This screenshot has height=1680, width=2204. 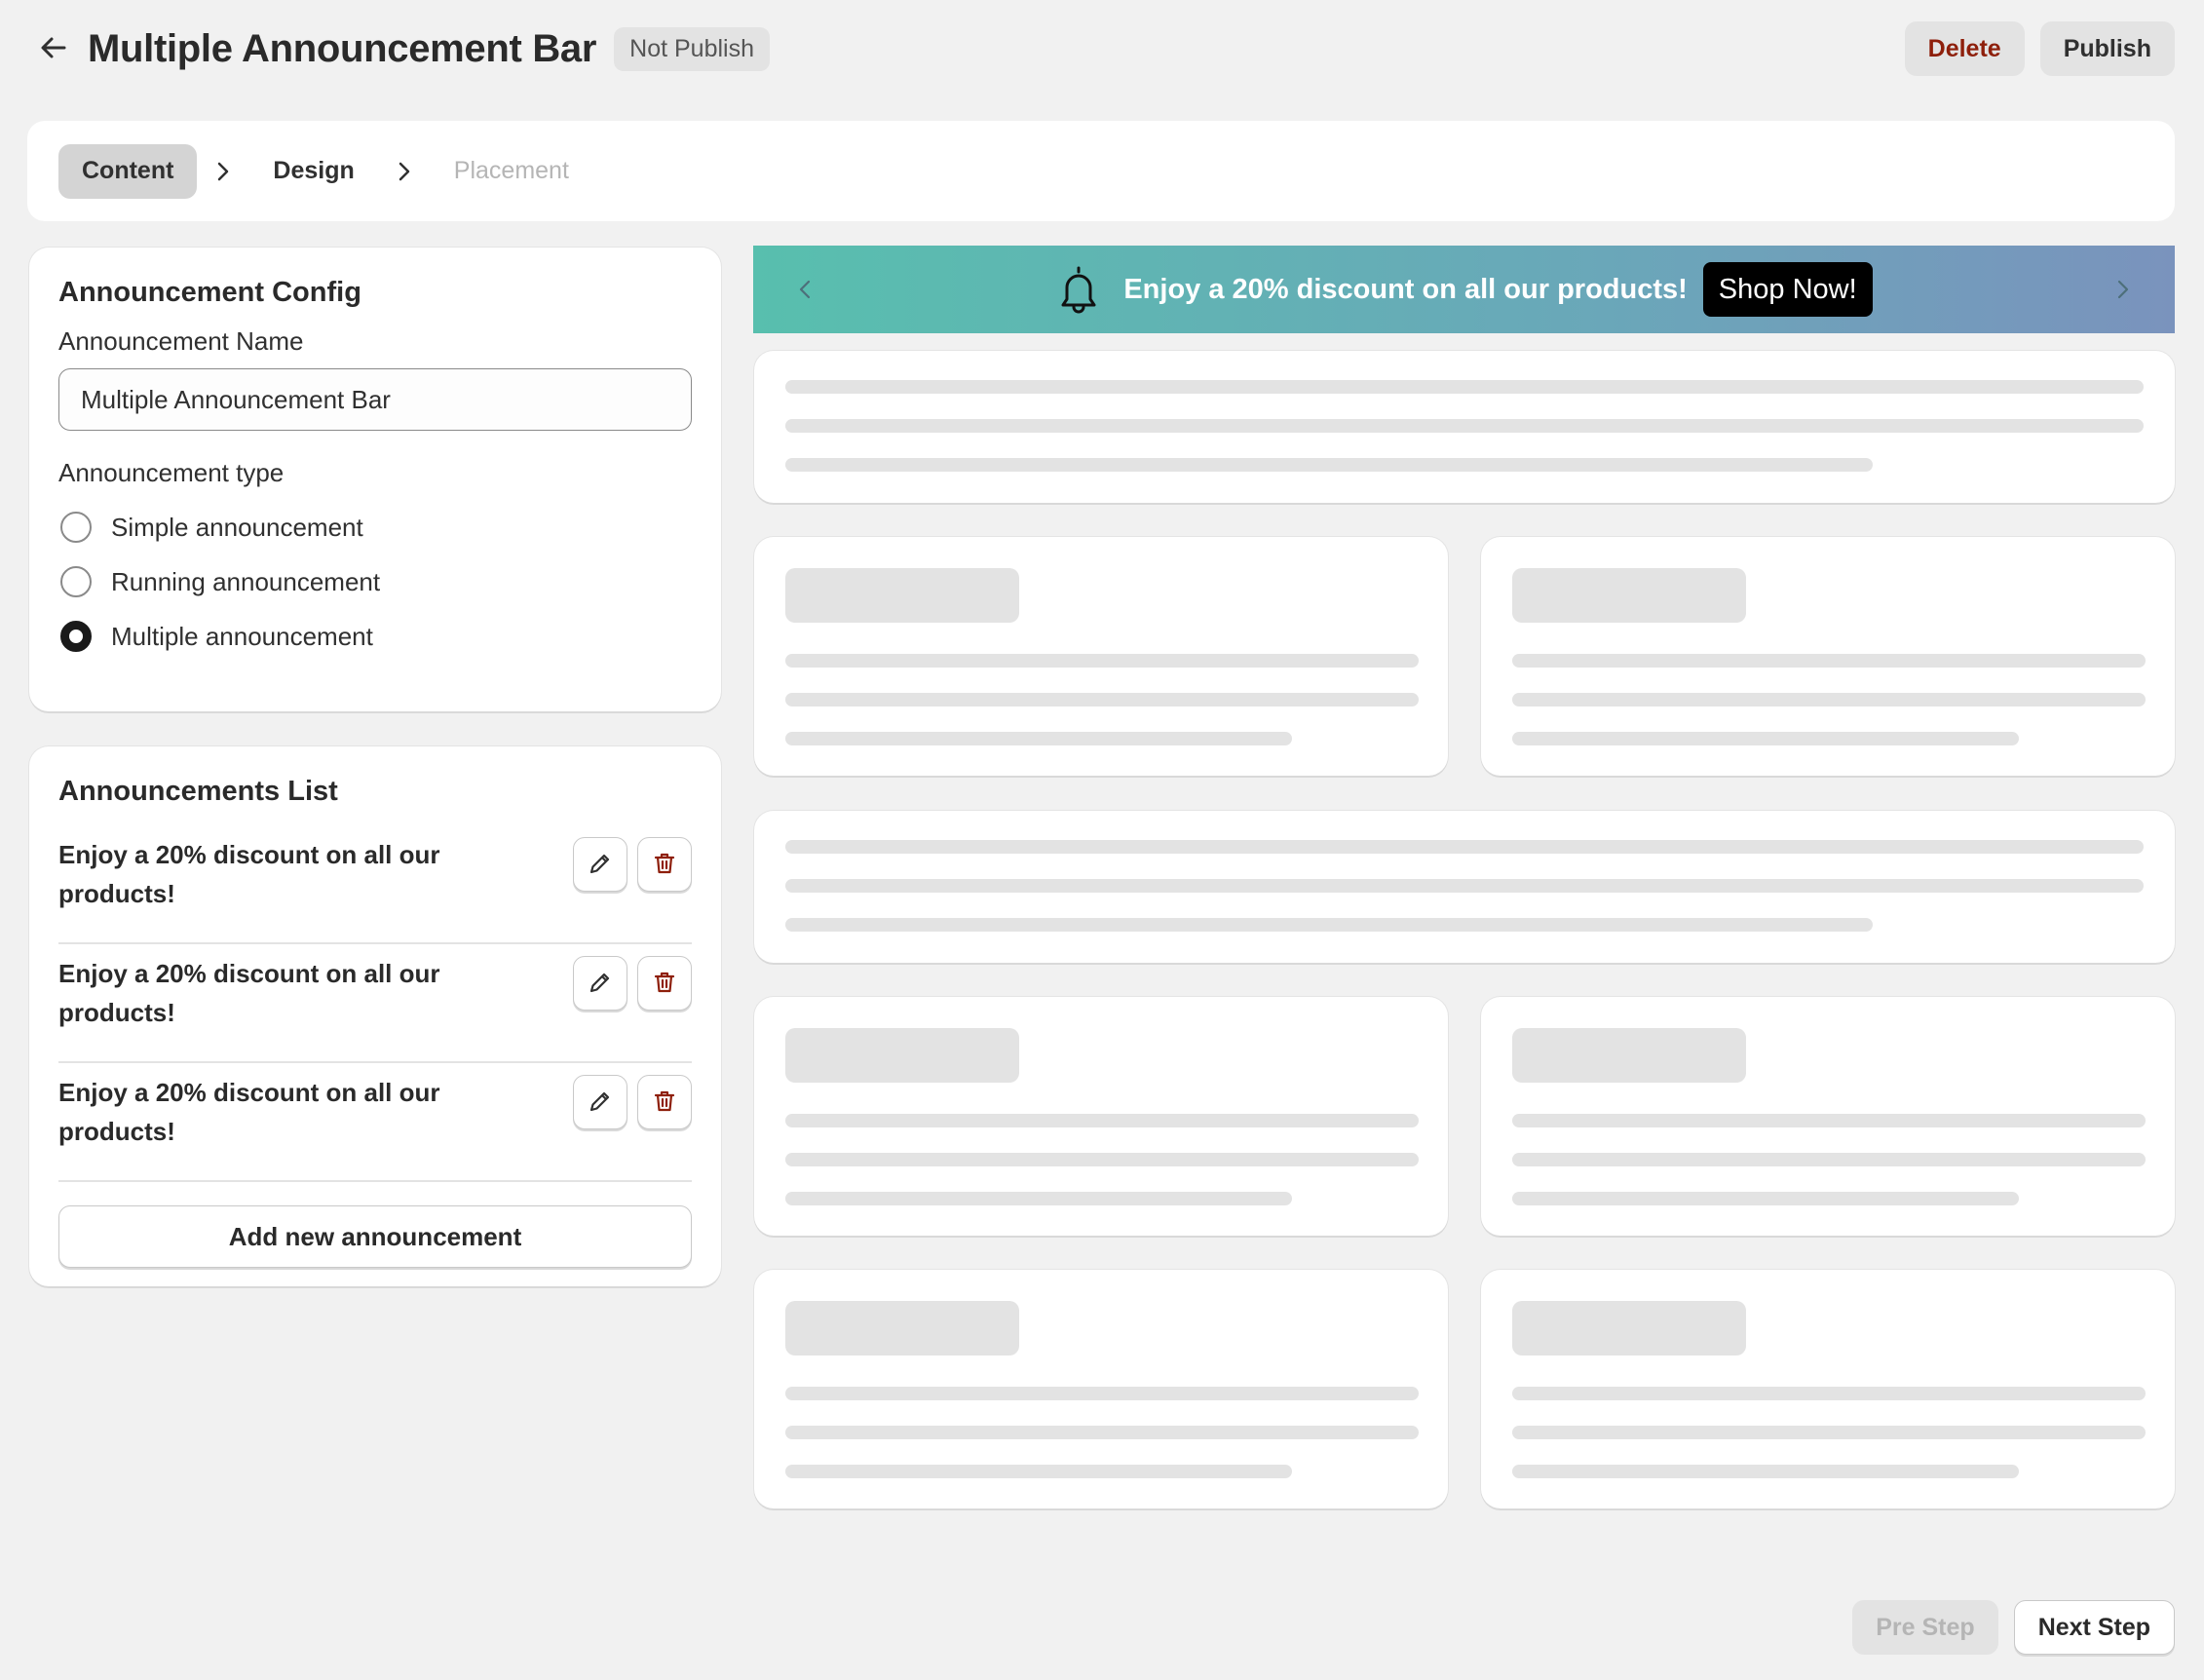 What do you see at coordinates (2107, 48) in the screenshot?
I see `publish-button: Publish` at bounding box center [2107, 48].